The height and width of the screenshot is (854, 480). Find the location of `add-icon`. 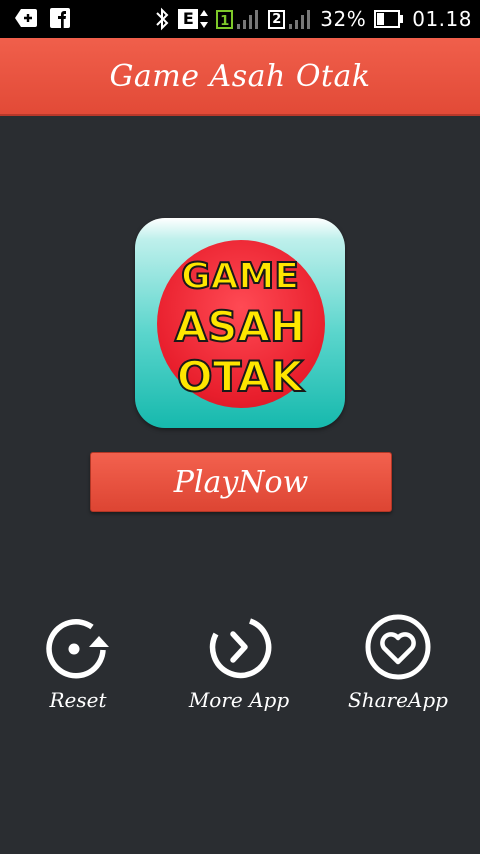

add-icon is located at coordinates (26, 18).